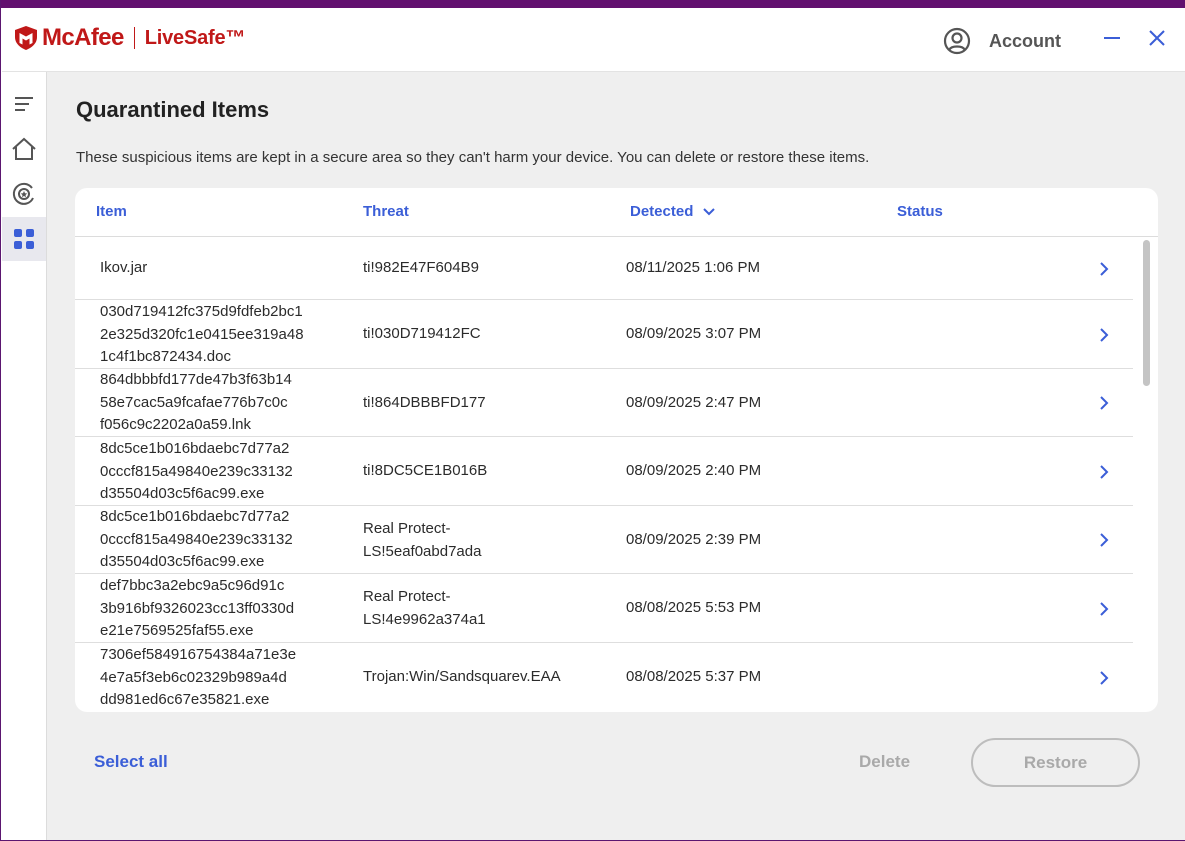 This screenshot has height=841, width=1185. Describe the element at coordinates (386, 211) in the screenshot. I see `column-header-threat: Threat` at that location.